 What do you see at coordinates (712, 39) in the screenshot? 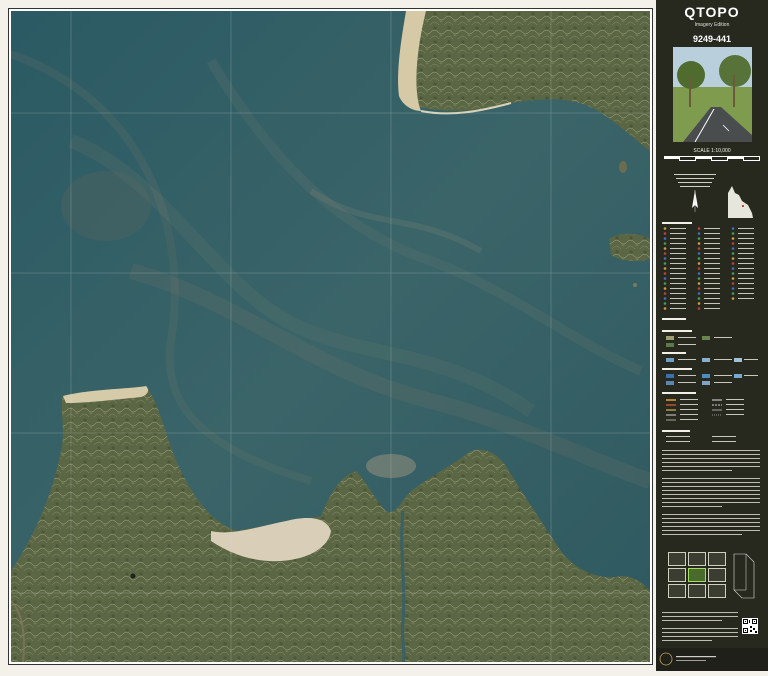
I see `sheet-number: 9249-441` at bounding box center [712, 39].